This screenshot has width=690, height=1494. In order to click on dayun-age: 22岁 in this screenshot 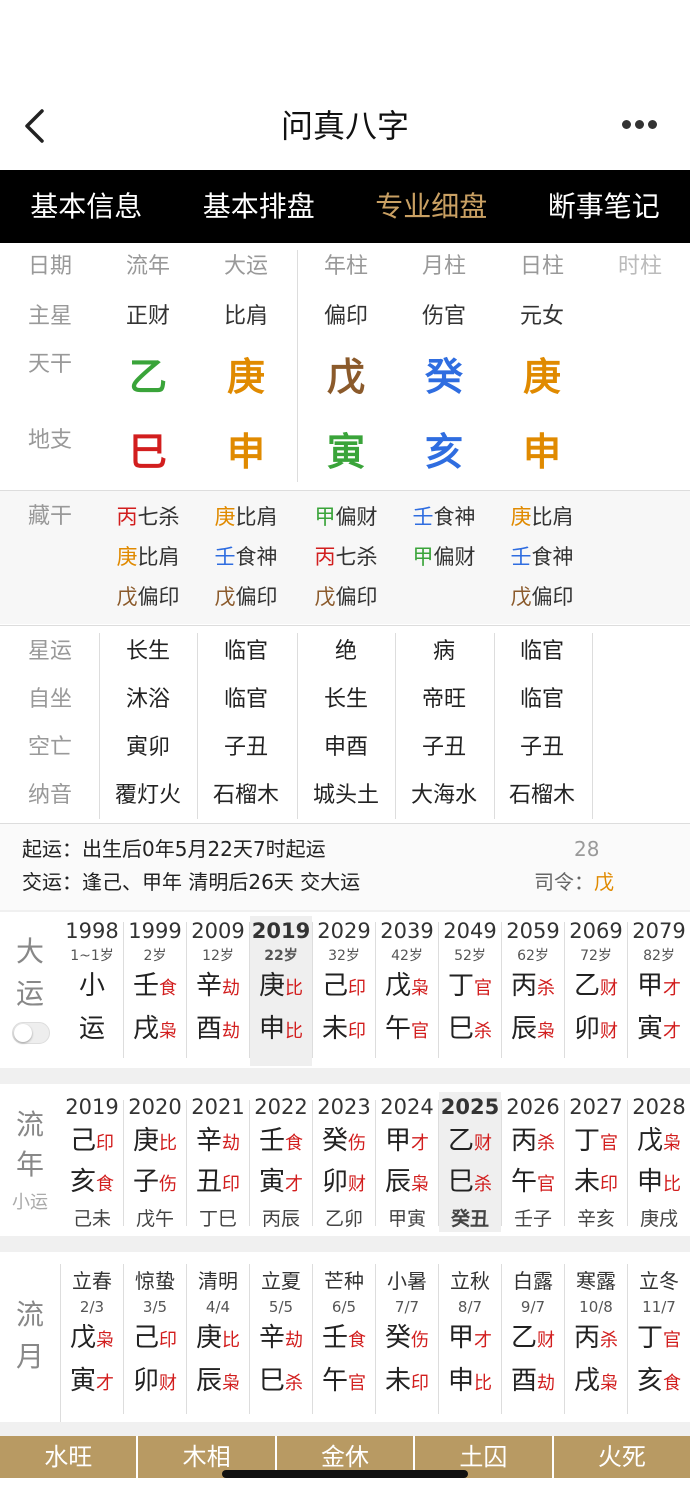, I will do `click(281, 956)`.